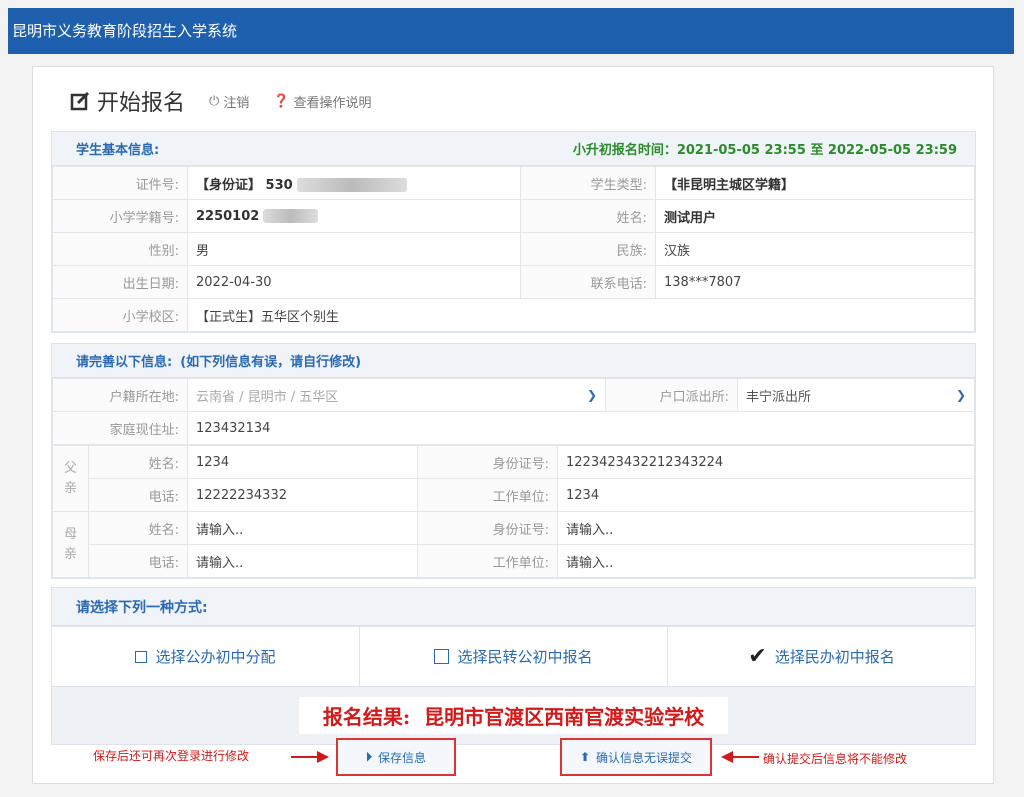 The height and width of the screenshot is (797, 1024). What do you see at coordinates (487, 495) in the screenshot?
I see `father-work-label: 工作单位:` at bounding box center [487, 495].